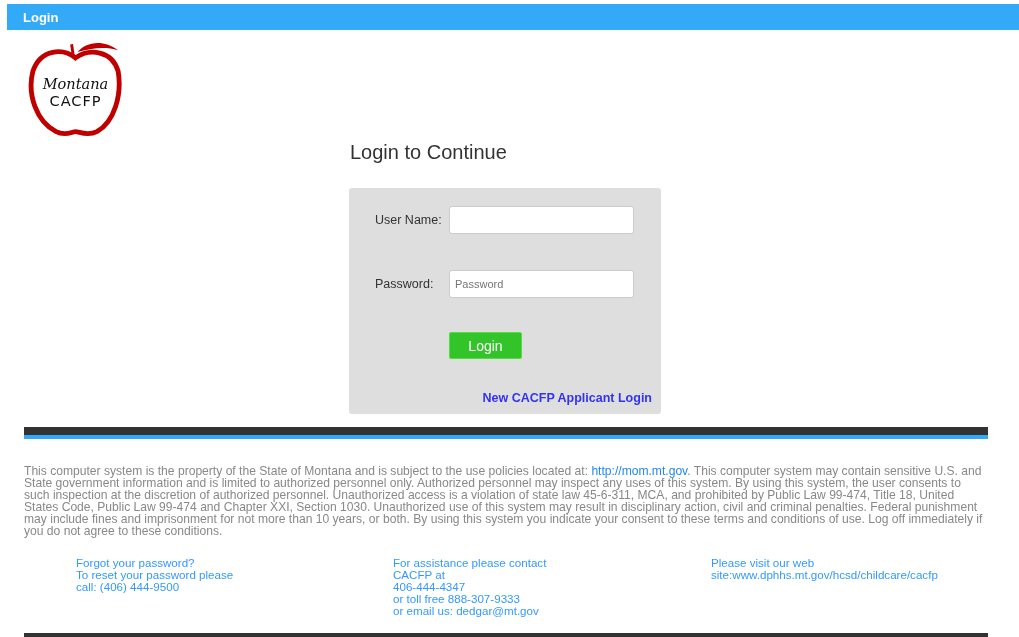 The image size is (1019, 637). What do you see at coordinates (466, 611) in the screenshot?
I see `footer-text: or email us: dedgar@mt.gov` at bounding box center [466, 611].